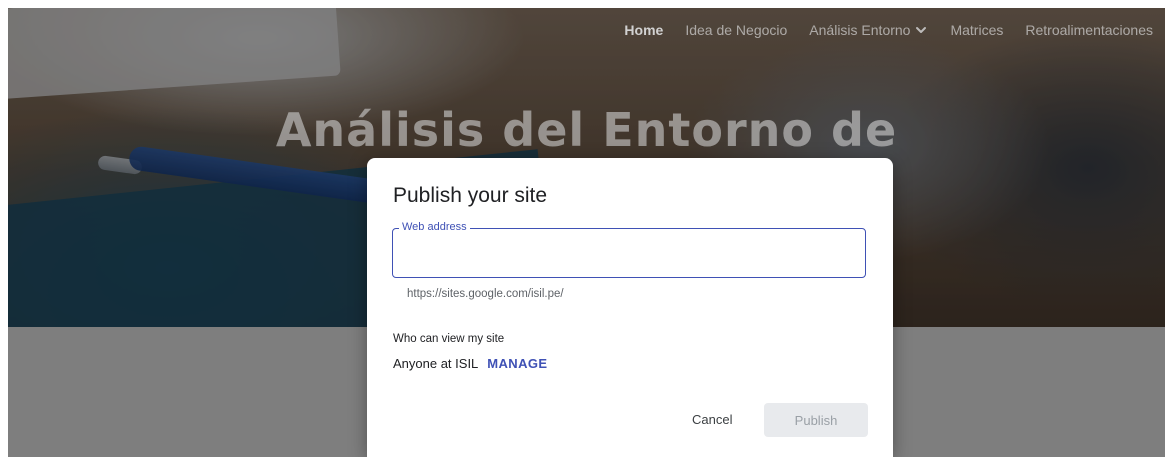 The image size is (1165, 457). What do you see at coordinates (470, 195) in the screenshot?
I see `dialog-title: Publish your site` at bounding box center [470, 195].